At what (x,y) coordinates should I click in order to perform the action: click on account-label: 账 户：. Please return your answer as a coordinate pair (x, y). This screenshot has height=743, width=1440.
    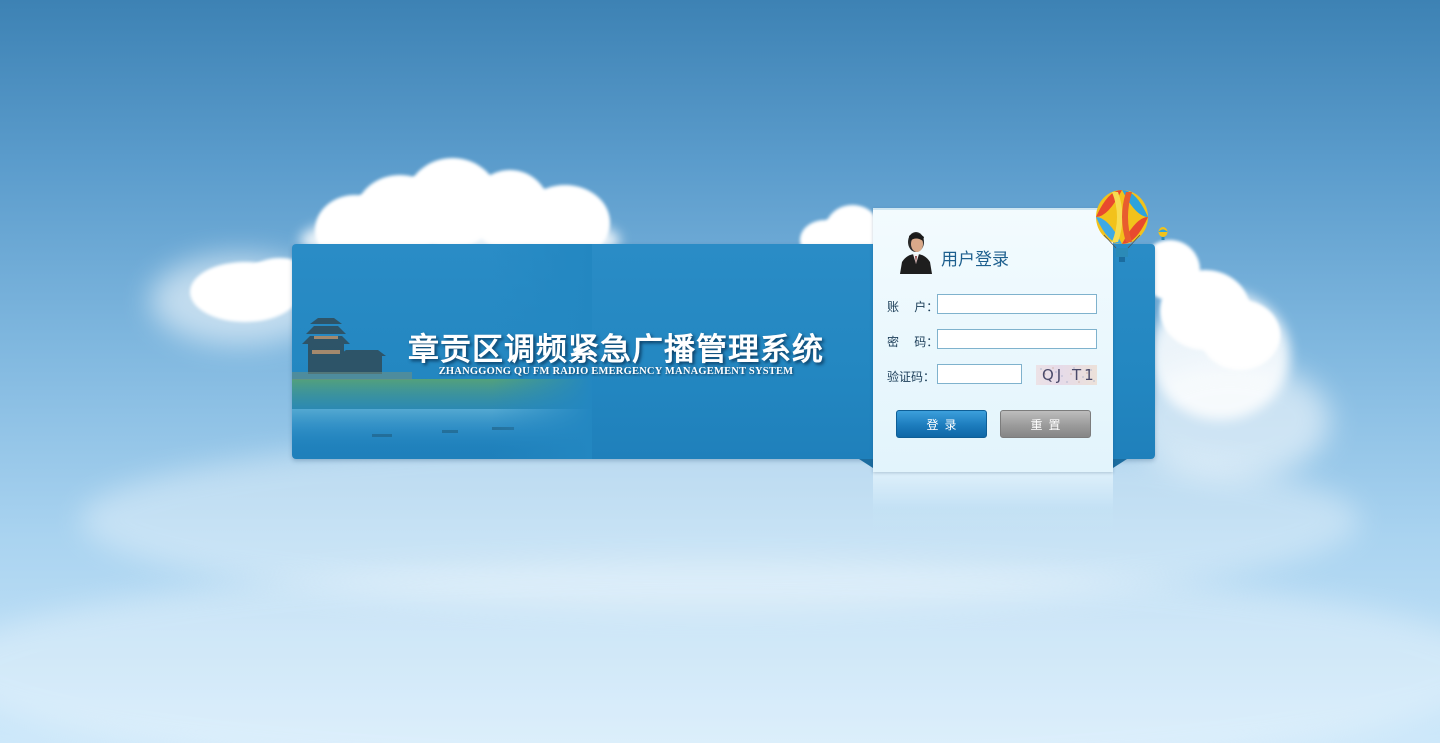
    Looking at the image, I should click on (913, 307).